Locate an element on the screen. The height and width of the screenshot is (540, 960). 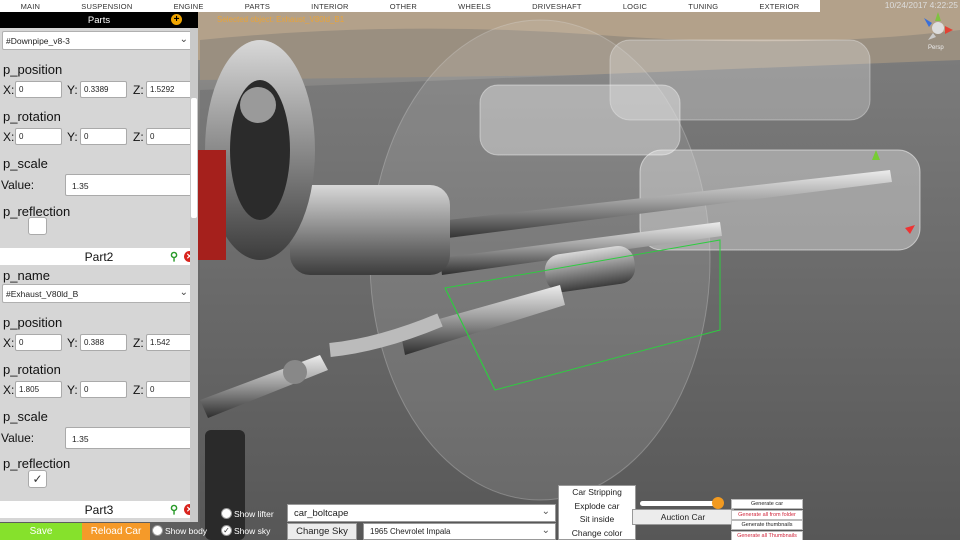
slider-track is located at coordinates (681, 503).